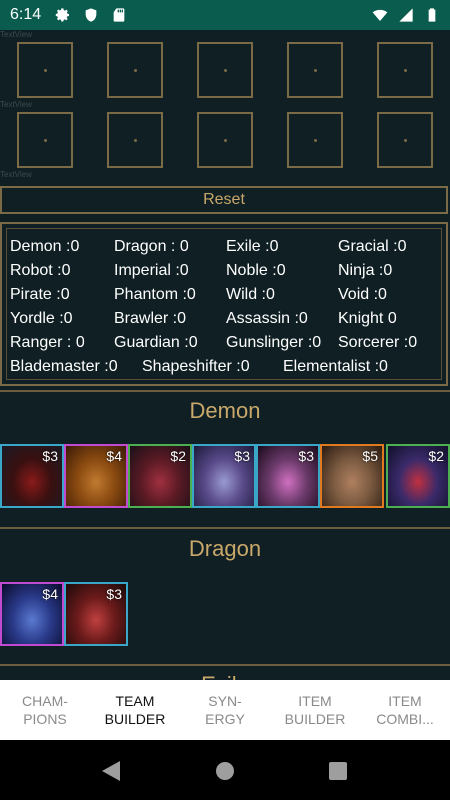 This screenshot has width=450, height=800. Describe the element at coordinates (267, 318) in the screenshot. I see `synergy-count: Assassin :0` at that location.